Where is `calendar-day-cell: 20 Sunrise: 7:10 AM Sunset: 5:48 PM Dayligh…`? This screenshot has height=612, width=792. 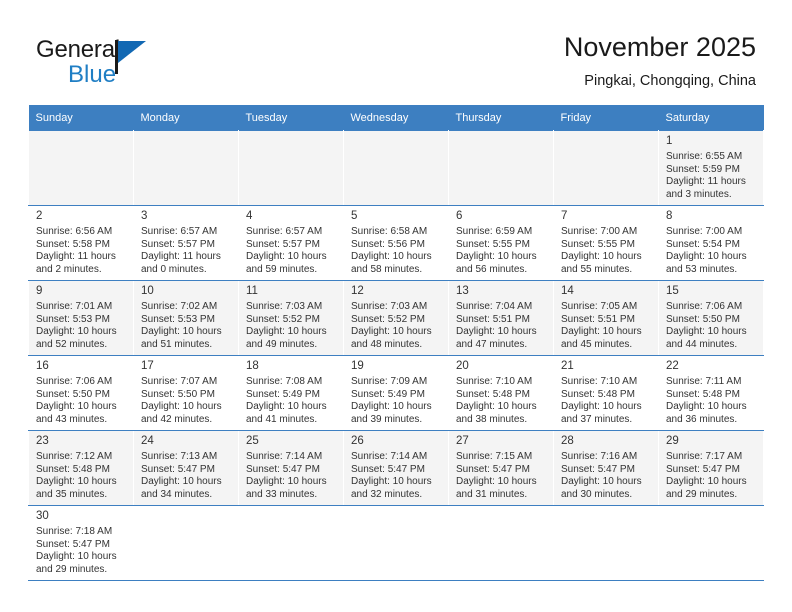
calendar-day-cell: 20 Sunrise: 7:10 AM Sunset: 5:48 PM Dayligh… is located at coordinates (501, 393).